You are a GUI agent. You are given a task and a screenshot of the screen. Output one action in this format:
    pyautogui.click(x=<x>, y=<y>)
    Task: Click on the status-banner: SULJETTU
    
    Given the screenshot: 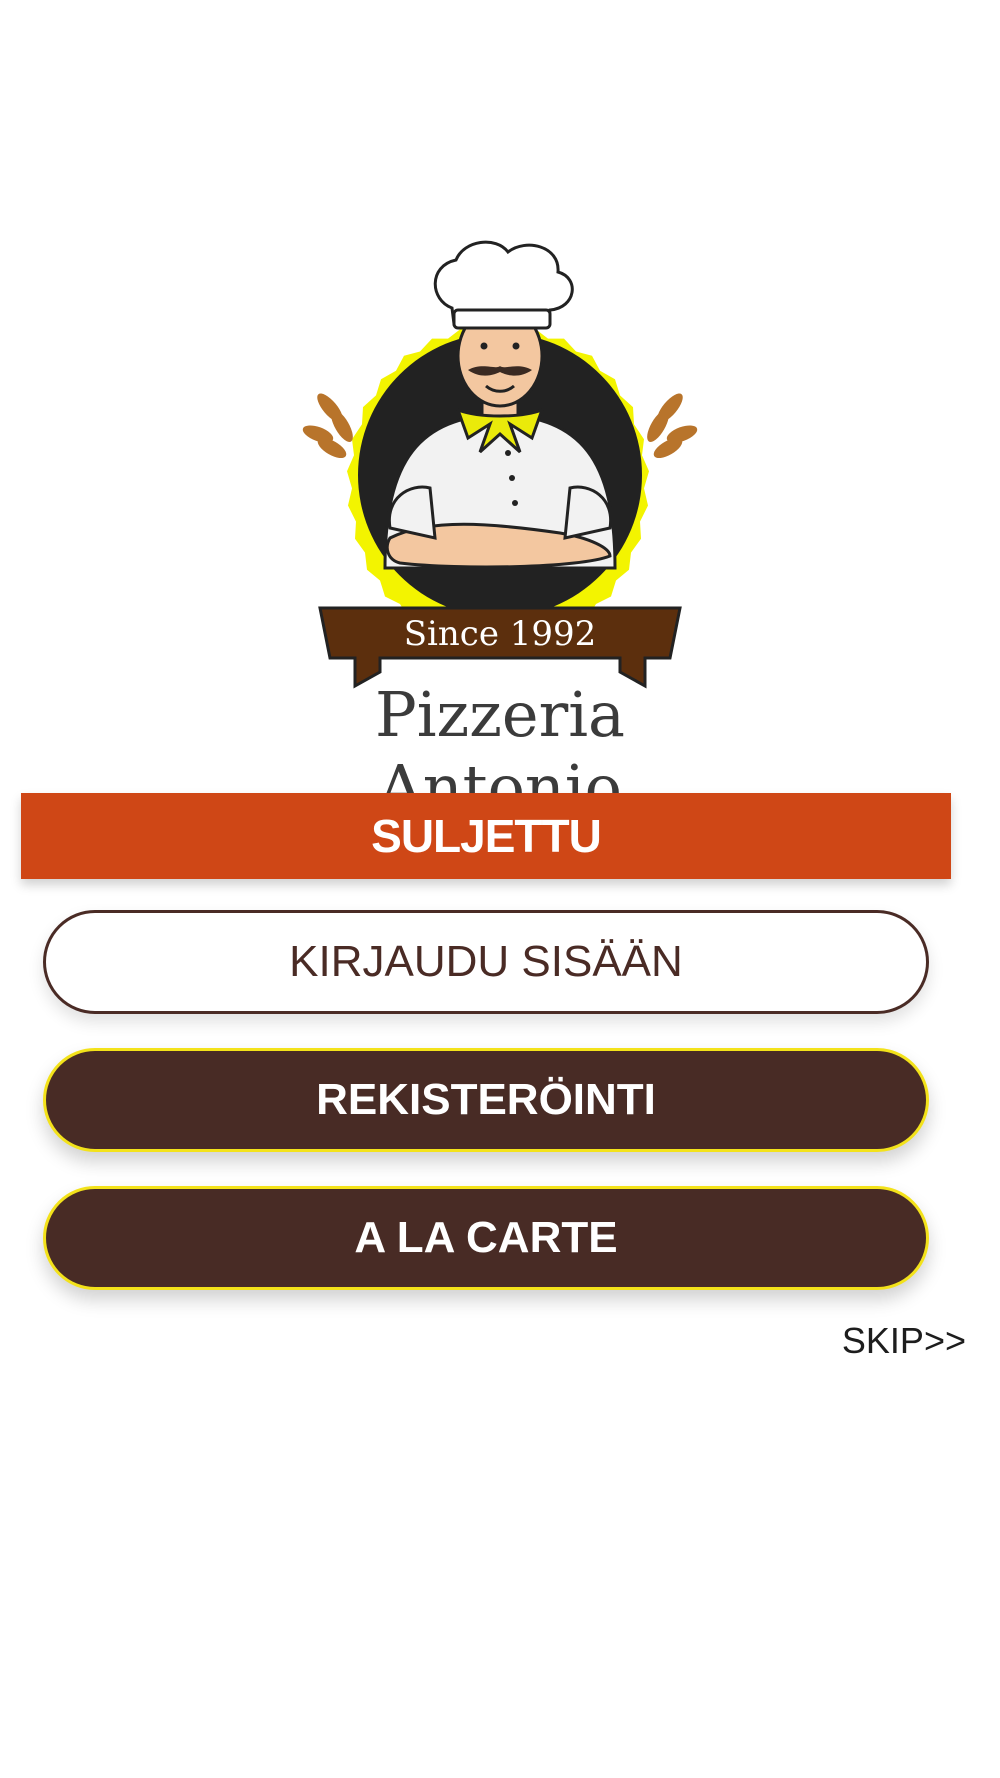 What is the action you would take?
    pyautogui.click(x=486, y=836)
    